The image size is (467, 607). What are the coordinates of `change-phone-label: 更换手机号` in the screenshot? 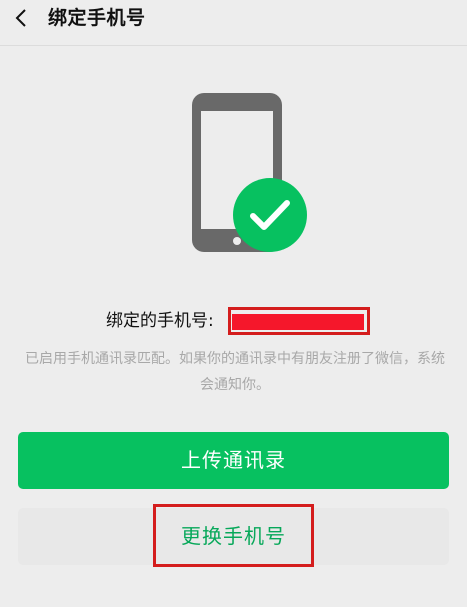 It's located at (233, 536).